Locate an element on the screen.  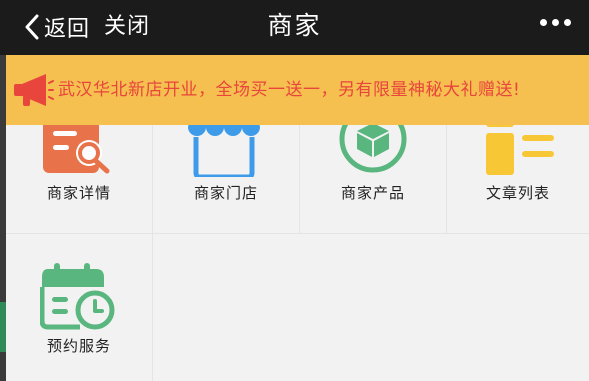
page-title: 商家 is located at coordinates (294, 25).